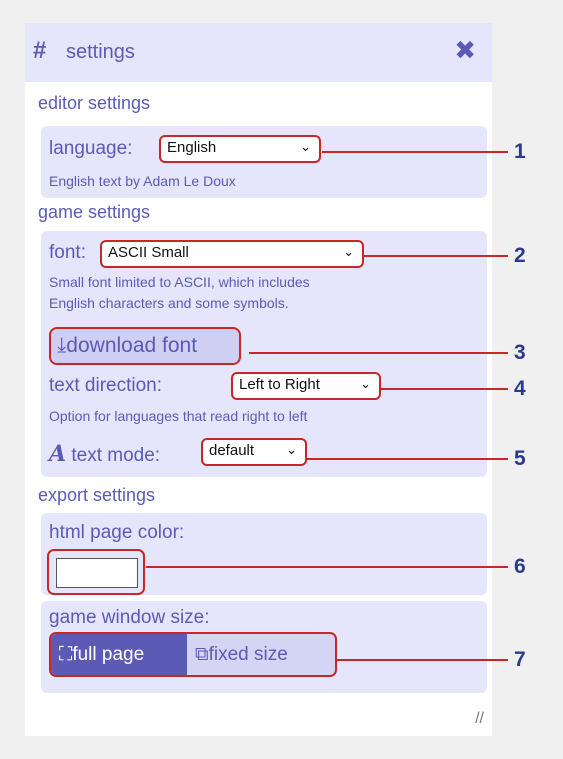  Describe the element at coordinates (132, 345) in the screenshot. I see `download-font-label: download font` at that location.